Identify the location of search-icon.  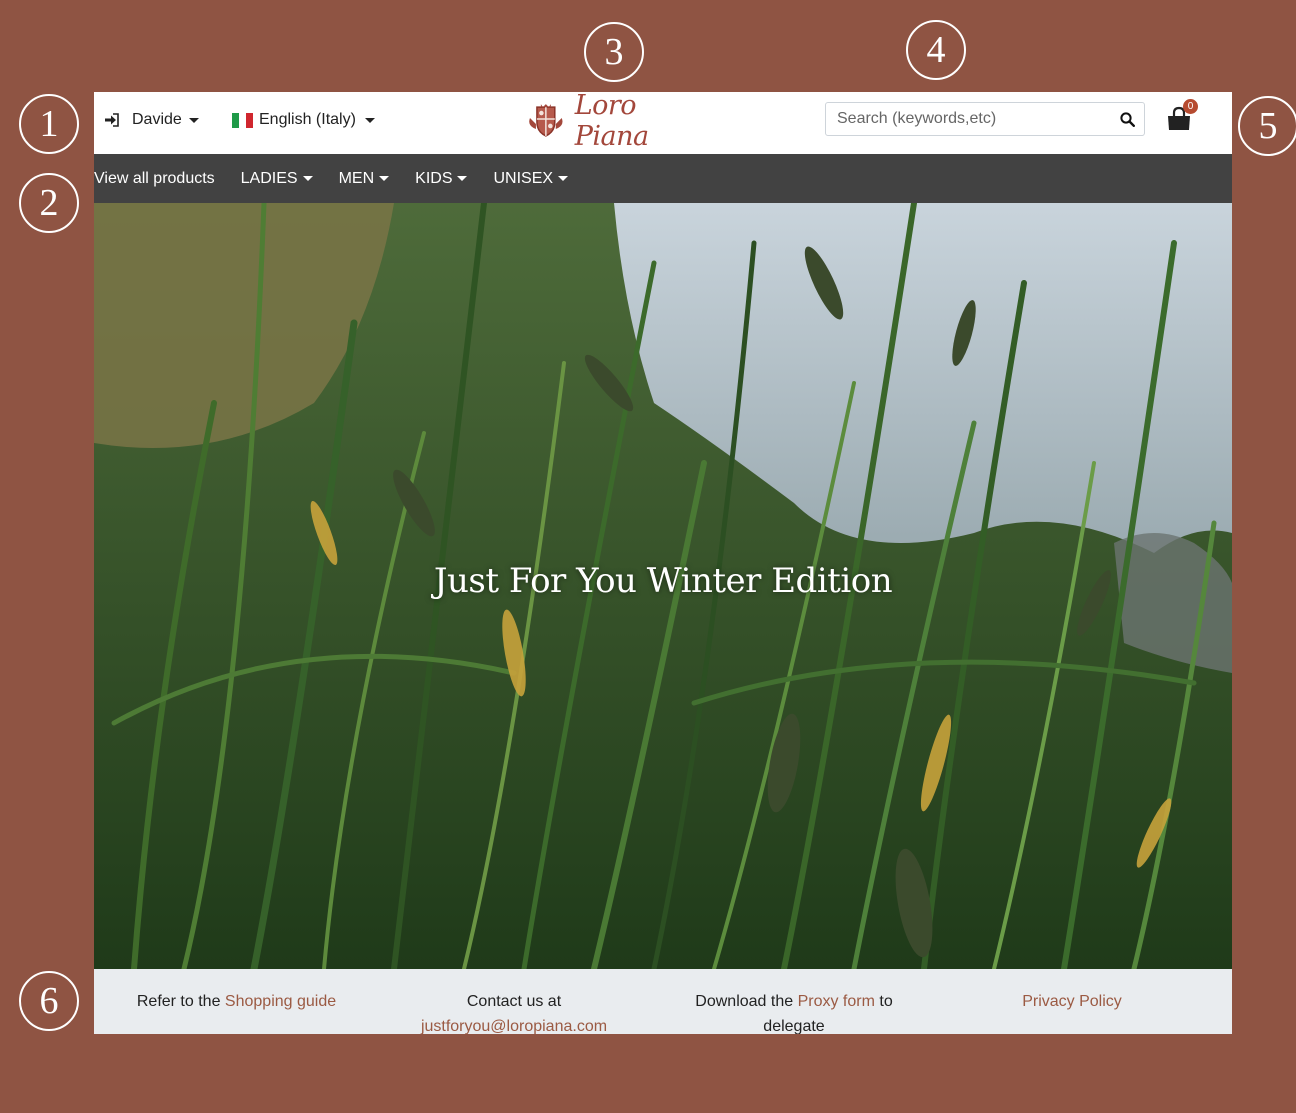
(1127, 119).